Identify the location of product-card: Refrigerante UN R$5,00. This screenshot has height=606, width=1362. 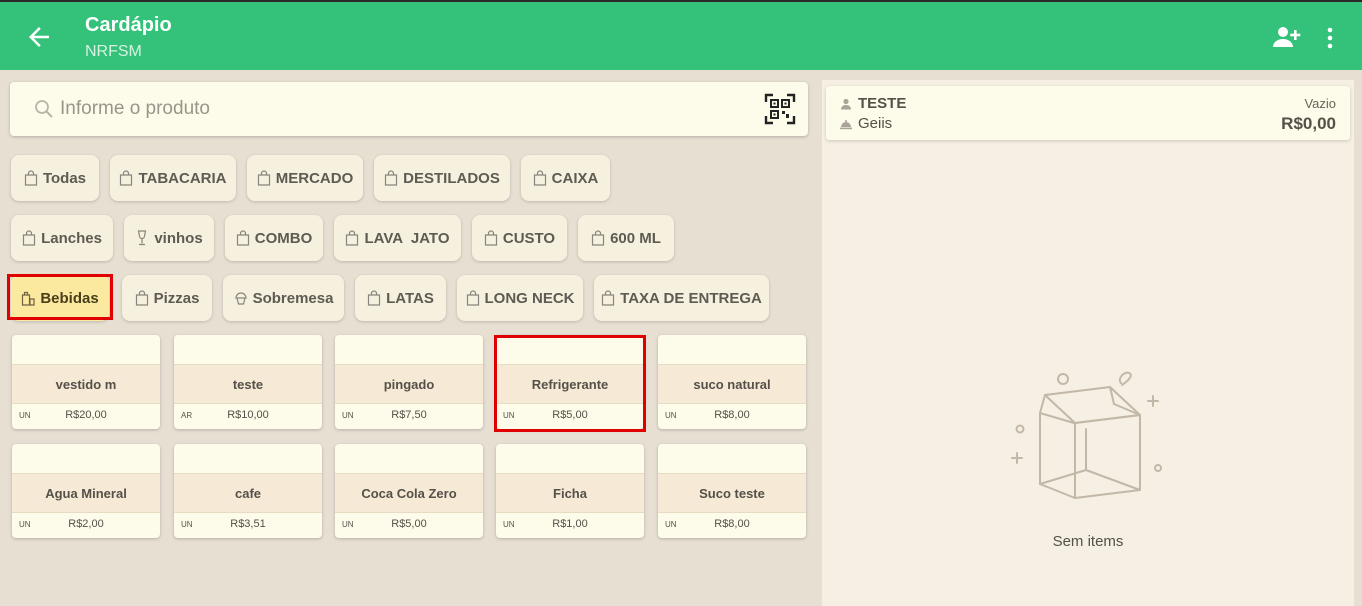
(570, 382).